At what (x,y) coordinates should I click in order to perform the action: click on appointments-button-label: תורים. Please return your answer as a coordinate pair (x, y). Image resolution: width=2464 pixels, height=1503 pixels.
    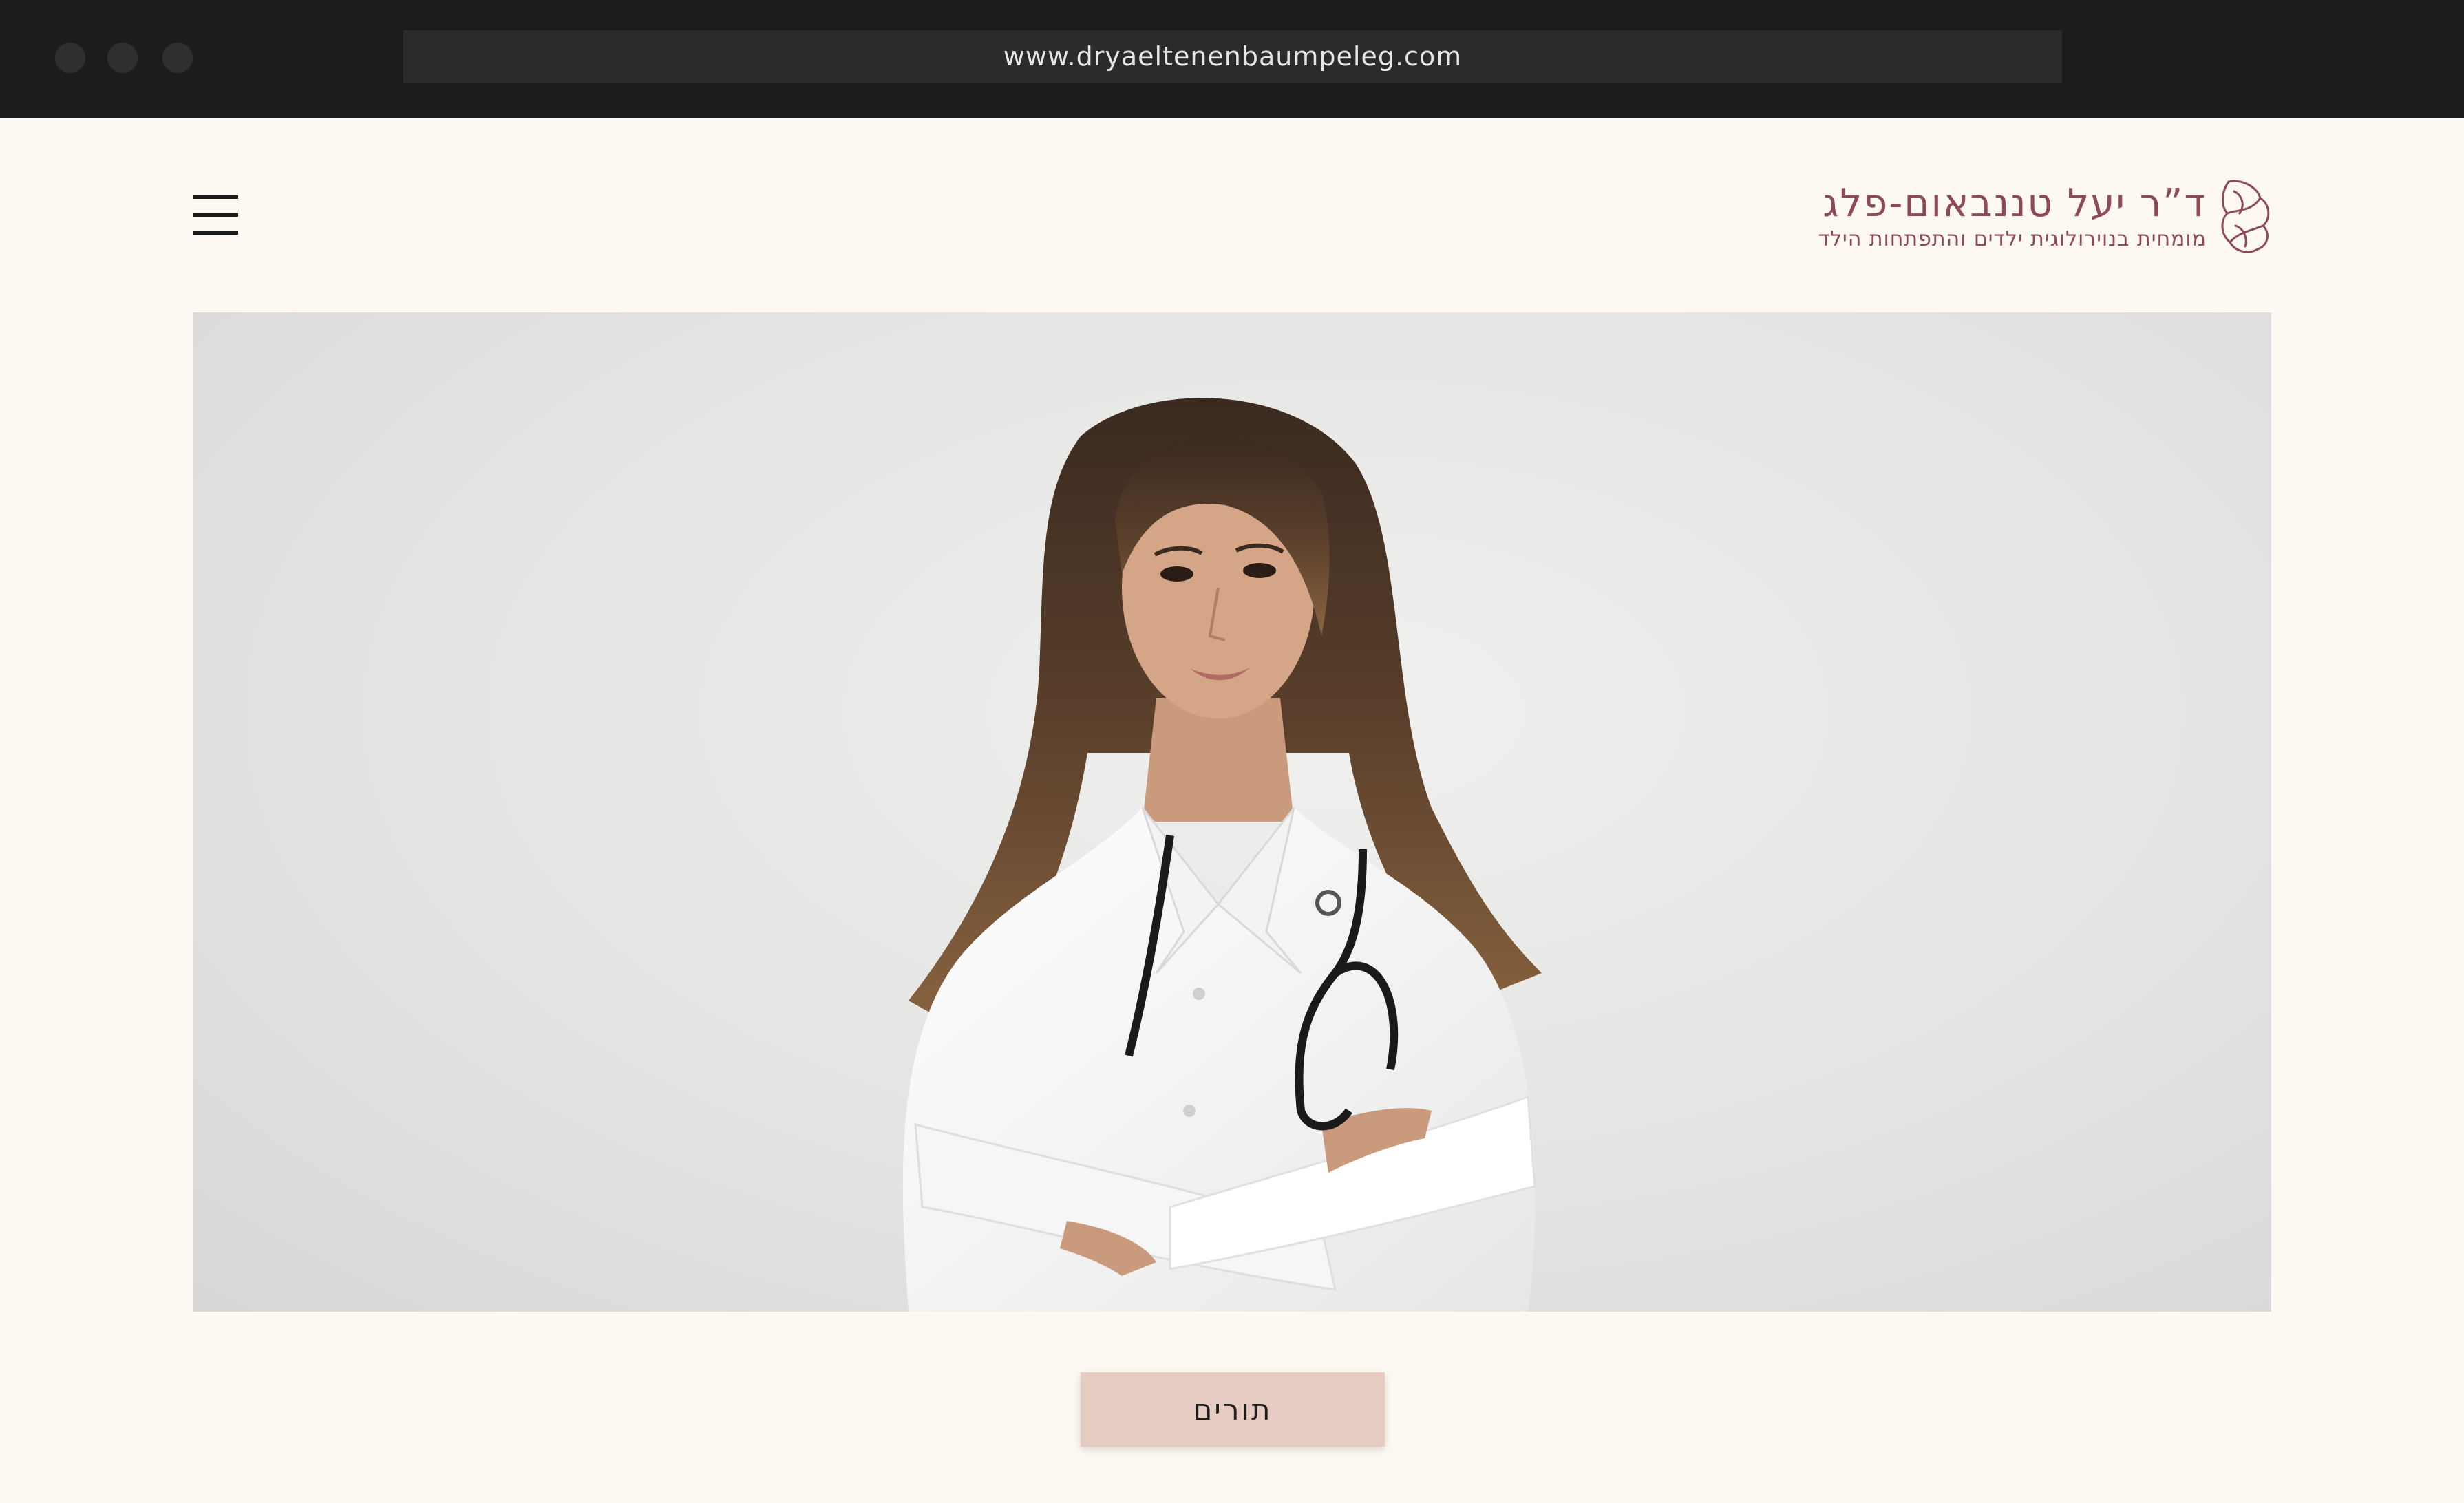
    Looking at the image, I should click on (1233, 1409).